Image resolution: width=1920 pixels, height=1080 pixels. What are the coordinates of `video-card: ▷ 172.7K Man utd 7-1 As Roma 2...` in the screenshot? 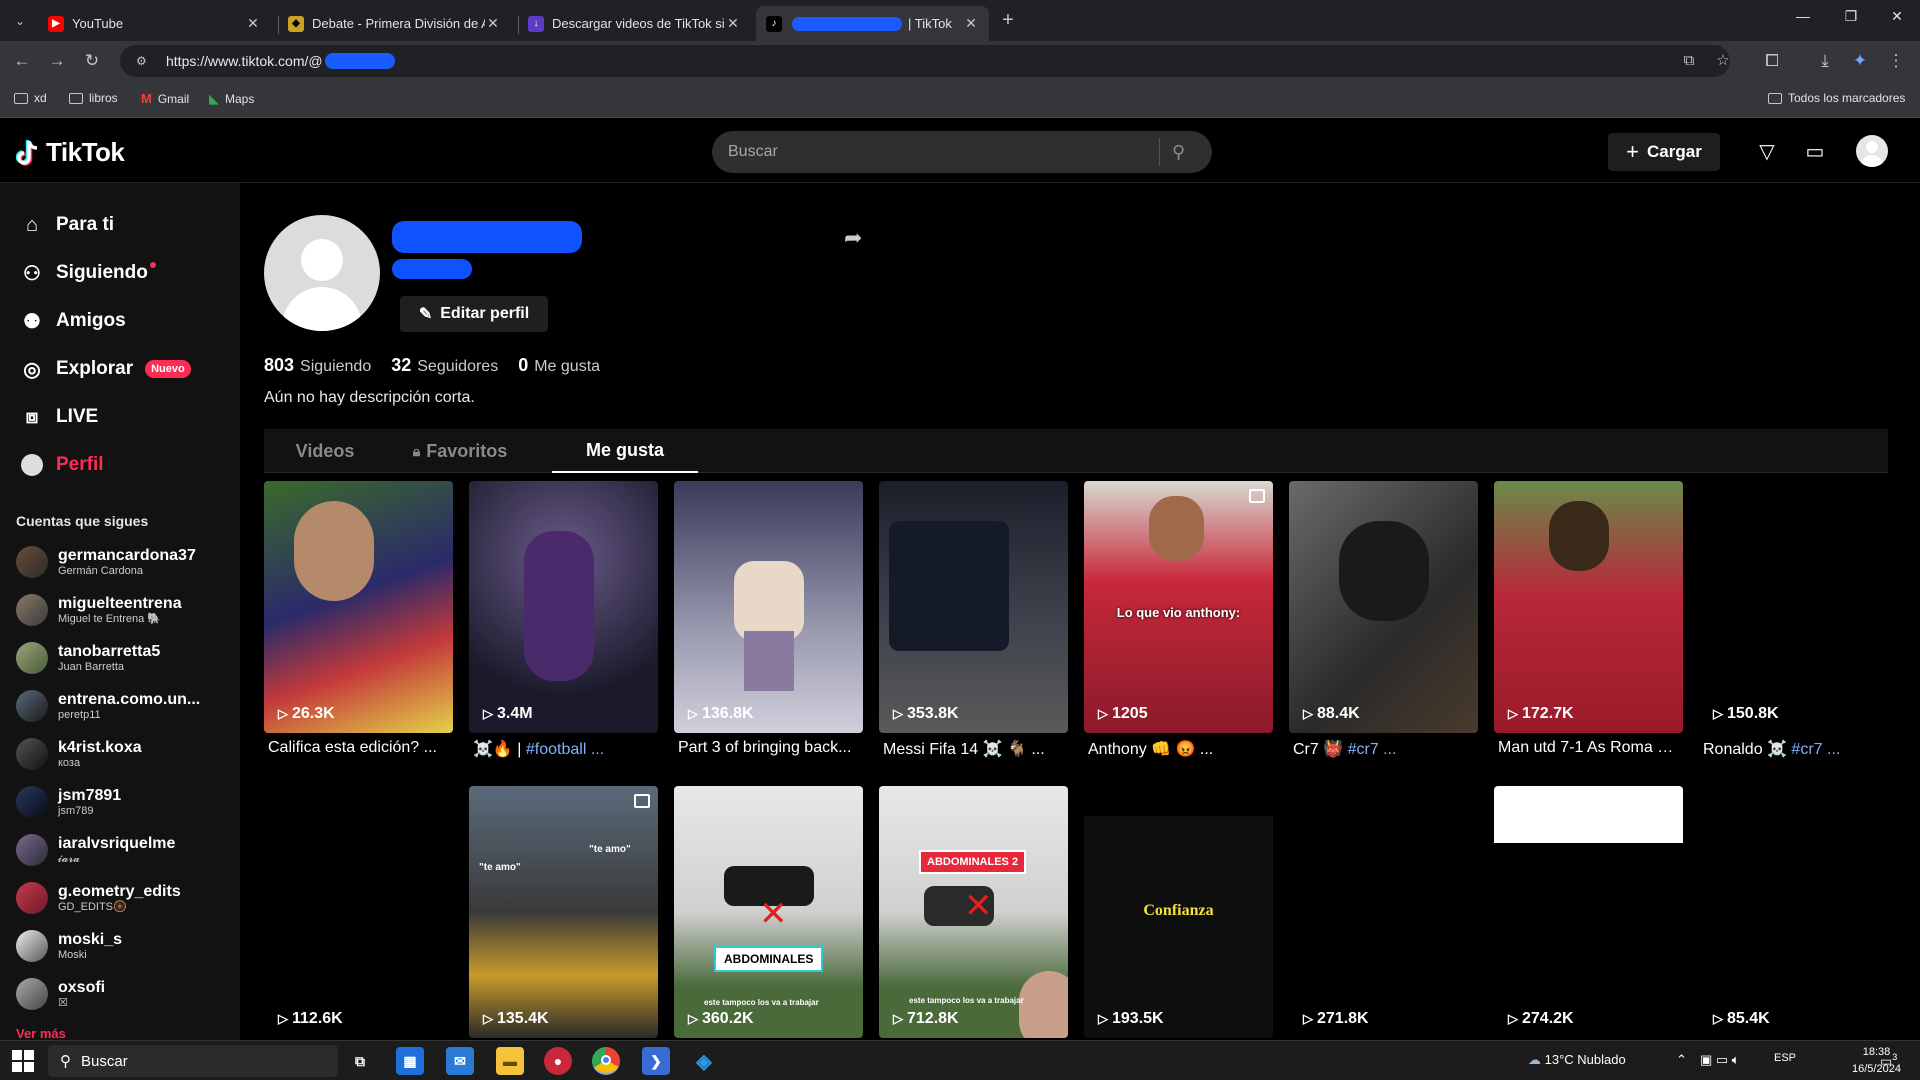 It's located at (1588, 619).